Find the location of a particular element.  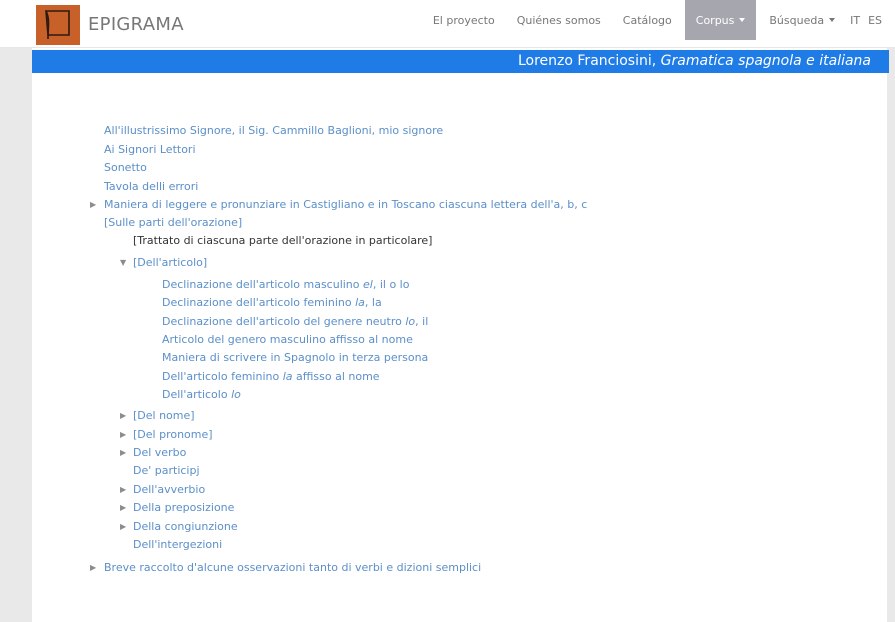

lang-it: IT is located at coordinates (855, 20).